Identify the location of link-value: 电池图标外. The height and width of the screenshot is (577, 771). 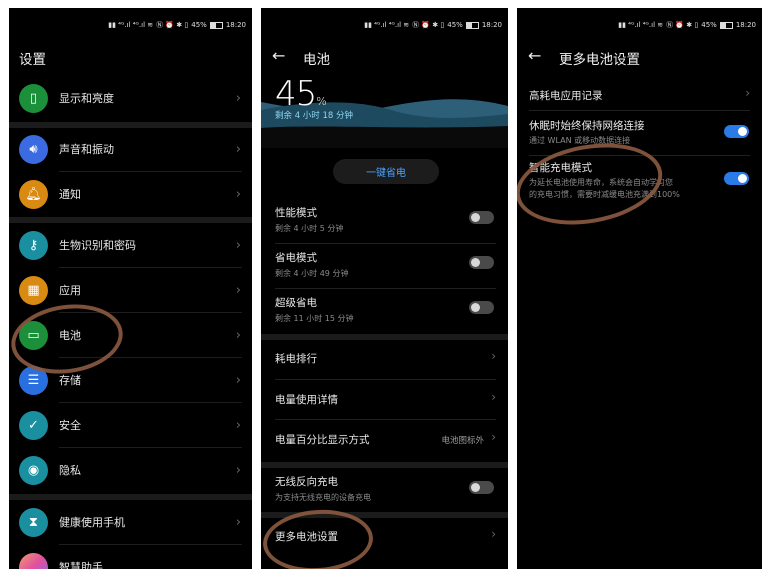
(462, 441).